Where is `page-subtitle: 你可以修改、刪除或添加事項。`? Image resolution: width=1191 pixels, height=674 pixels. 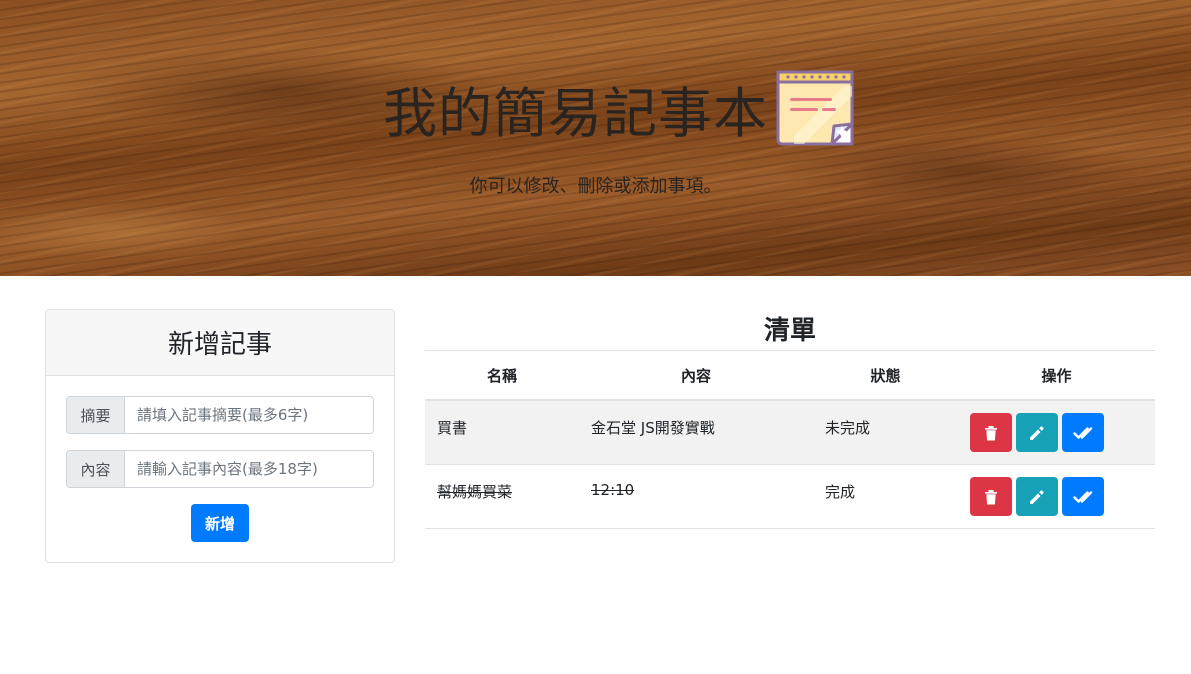
page-subtitle: 你可以修改、刪除或添加事項。 is located at coordinates (595, 186).